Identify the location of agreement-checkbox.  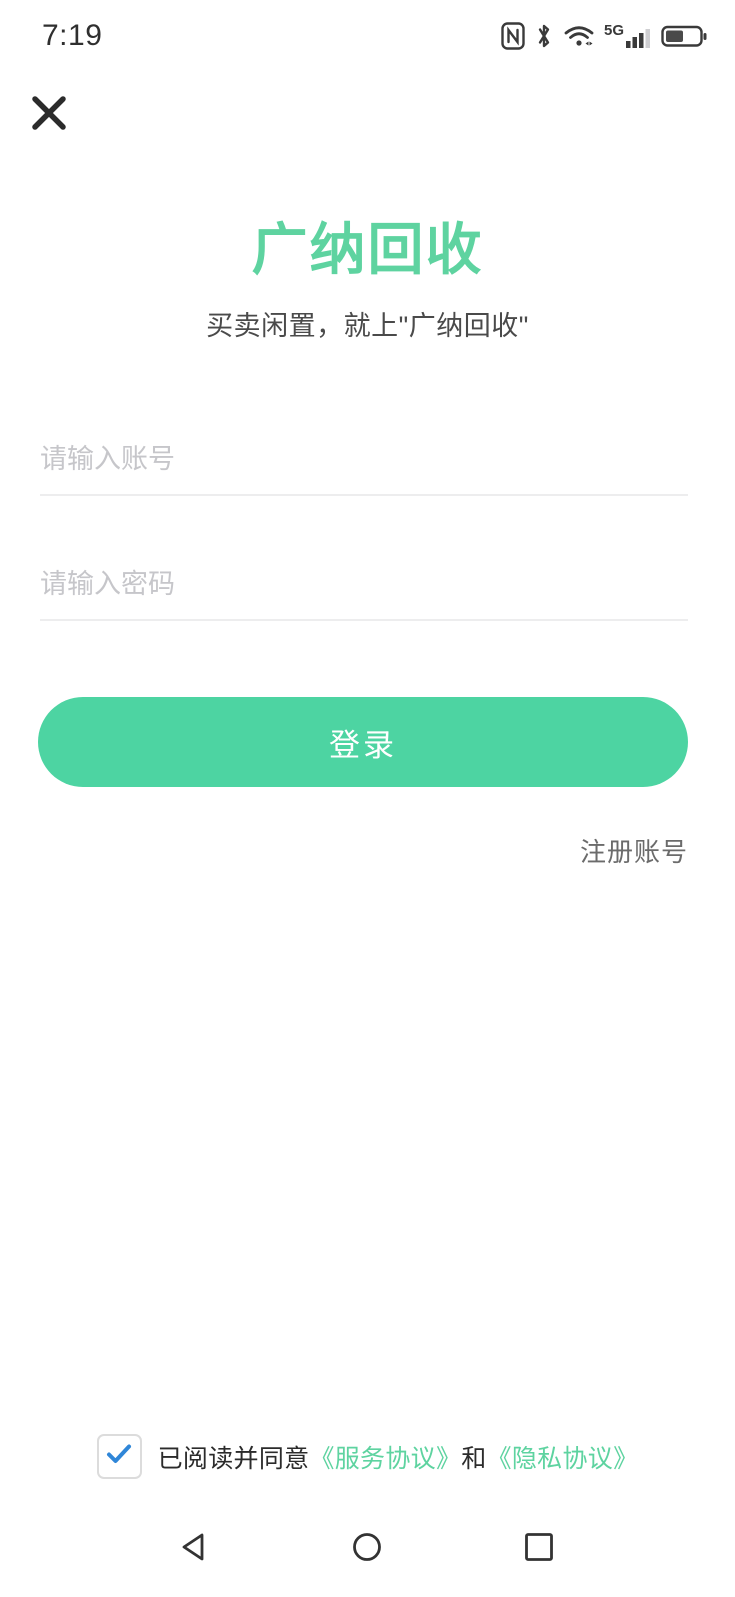
(119, 1456).